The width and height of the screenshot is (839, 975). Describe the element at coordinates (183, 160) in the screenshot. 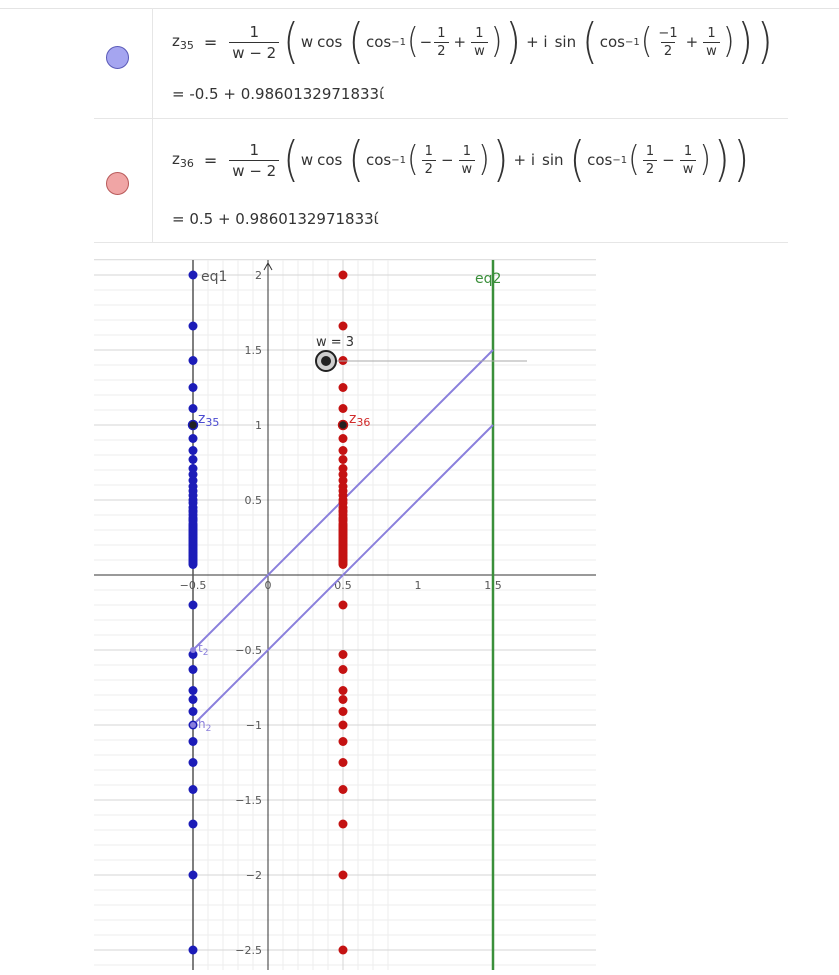

I see `object-name: z36` at that location.